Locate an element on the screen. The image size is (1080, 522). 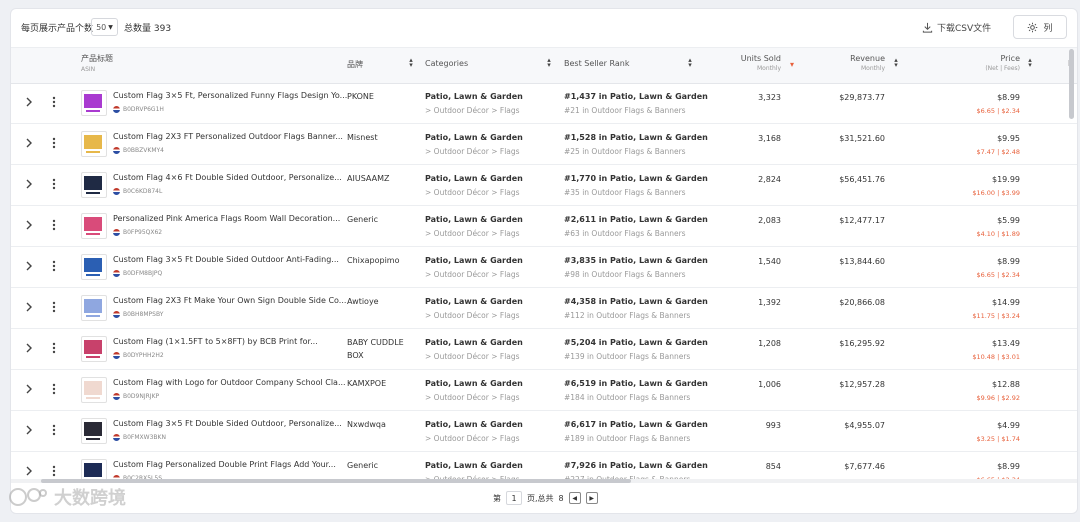
net-and-fees: $11.75 | $3.24 is located at coordinates (996, 316).